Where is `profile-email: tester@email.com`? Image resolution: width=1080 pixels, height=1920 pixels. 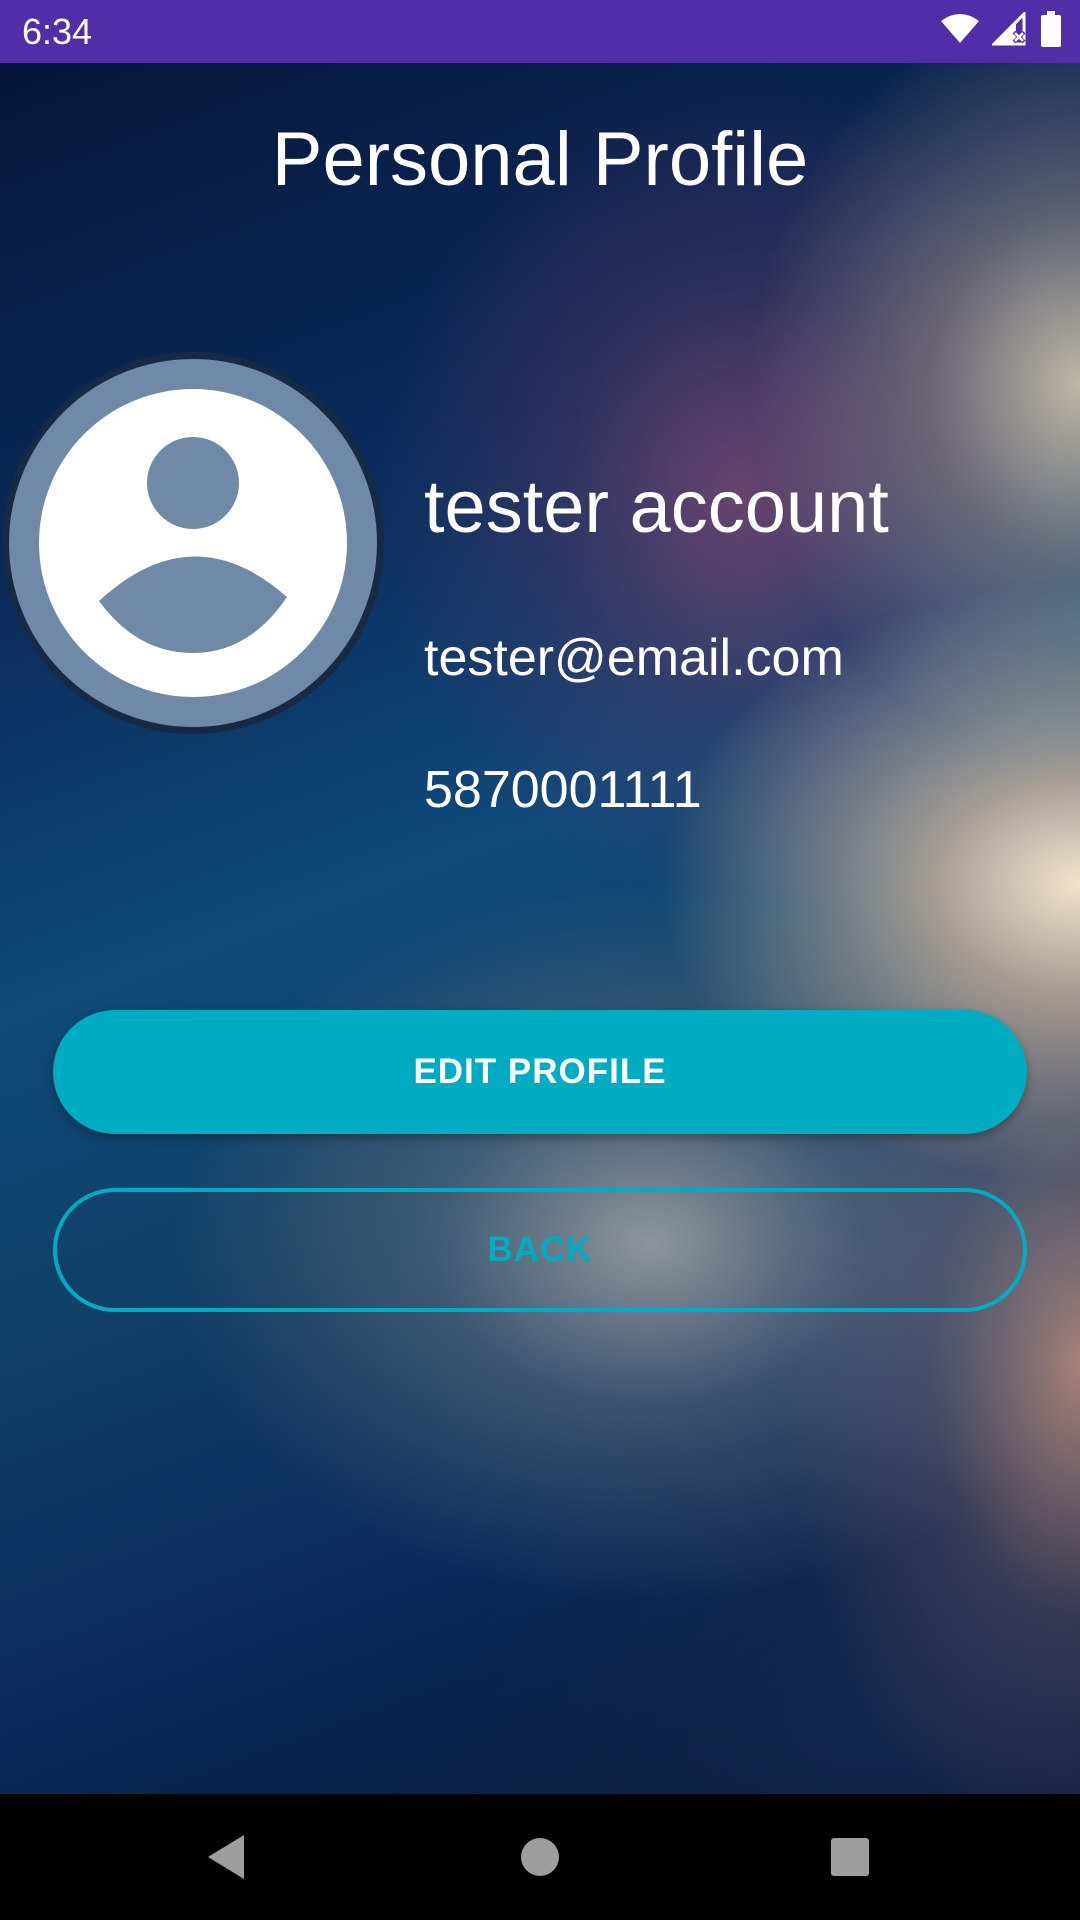 profile-email: tester@email.com is located at coordinates (634, 658).